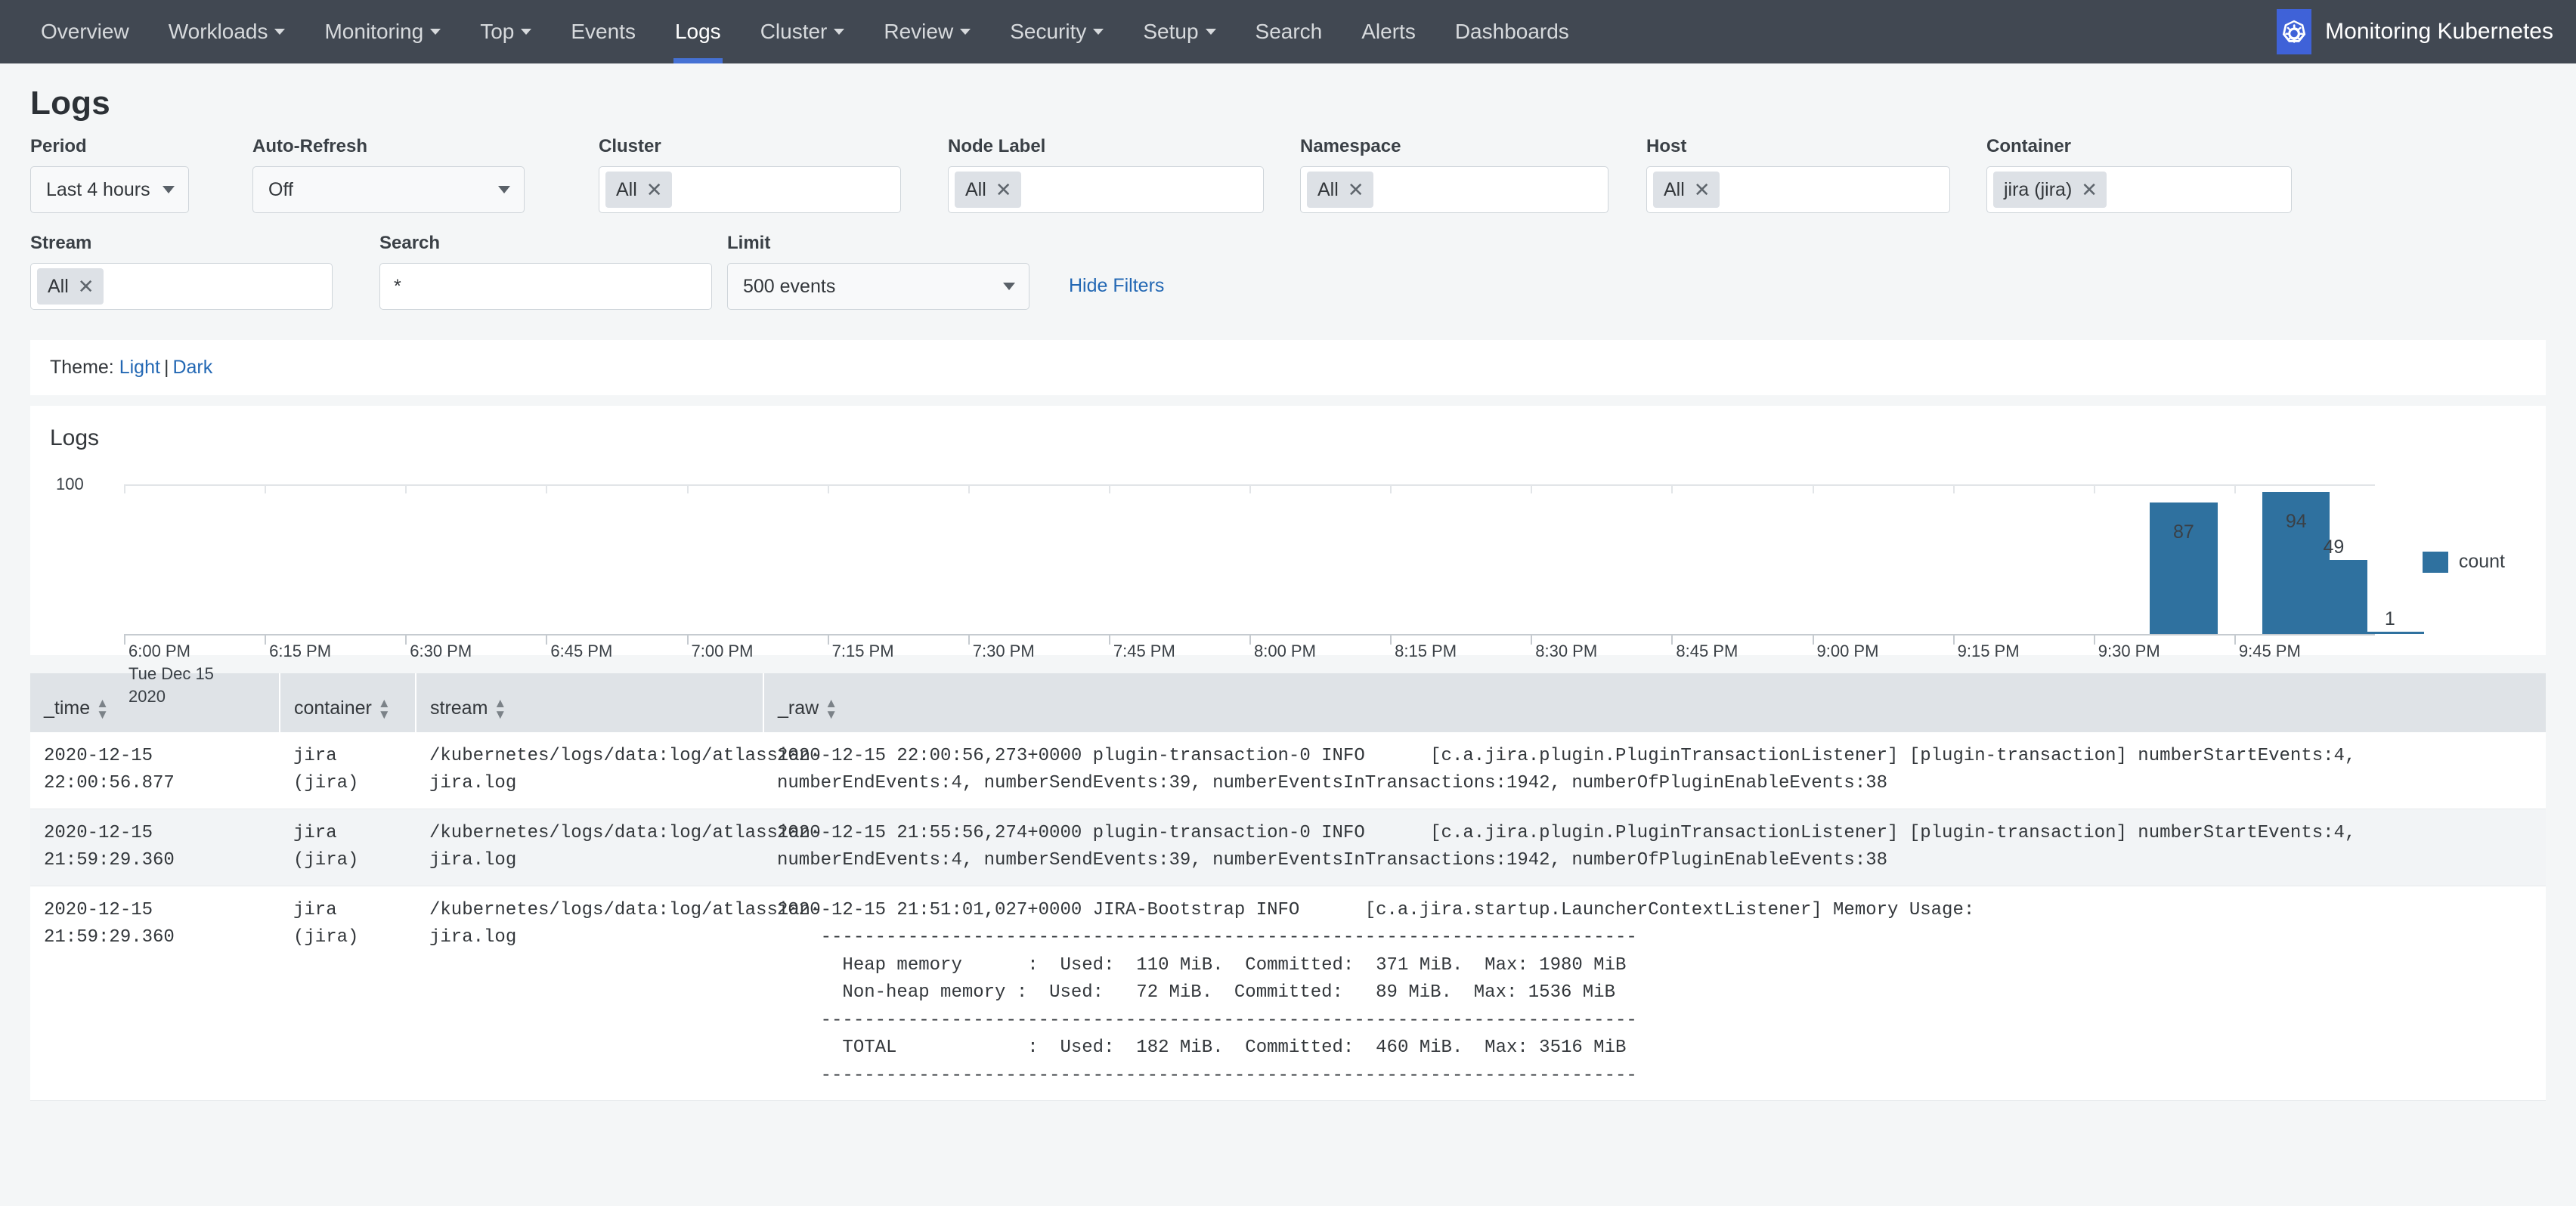 This screenshot has width=2576, height=1206. Describe the element at coordinates (545, 286) in the screenshot. I see `search-input` at that location.